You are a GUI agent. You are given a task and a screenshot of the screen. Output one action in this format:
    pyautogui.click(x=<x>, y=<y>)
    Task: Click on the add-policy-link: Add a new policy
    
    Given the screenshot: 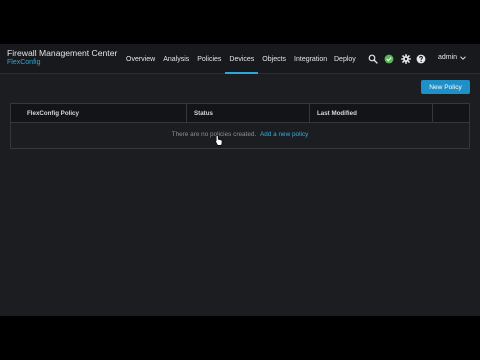 What is the action you would take?
    pyautogui.click(x=284, y=134)
    